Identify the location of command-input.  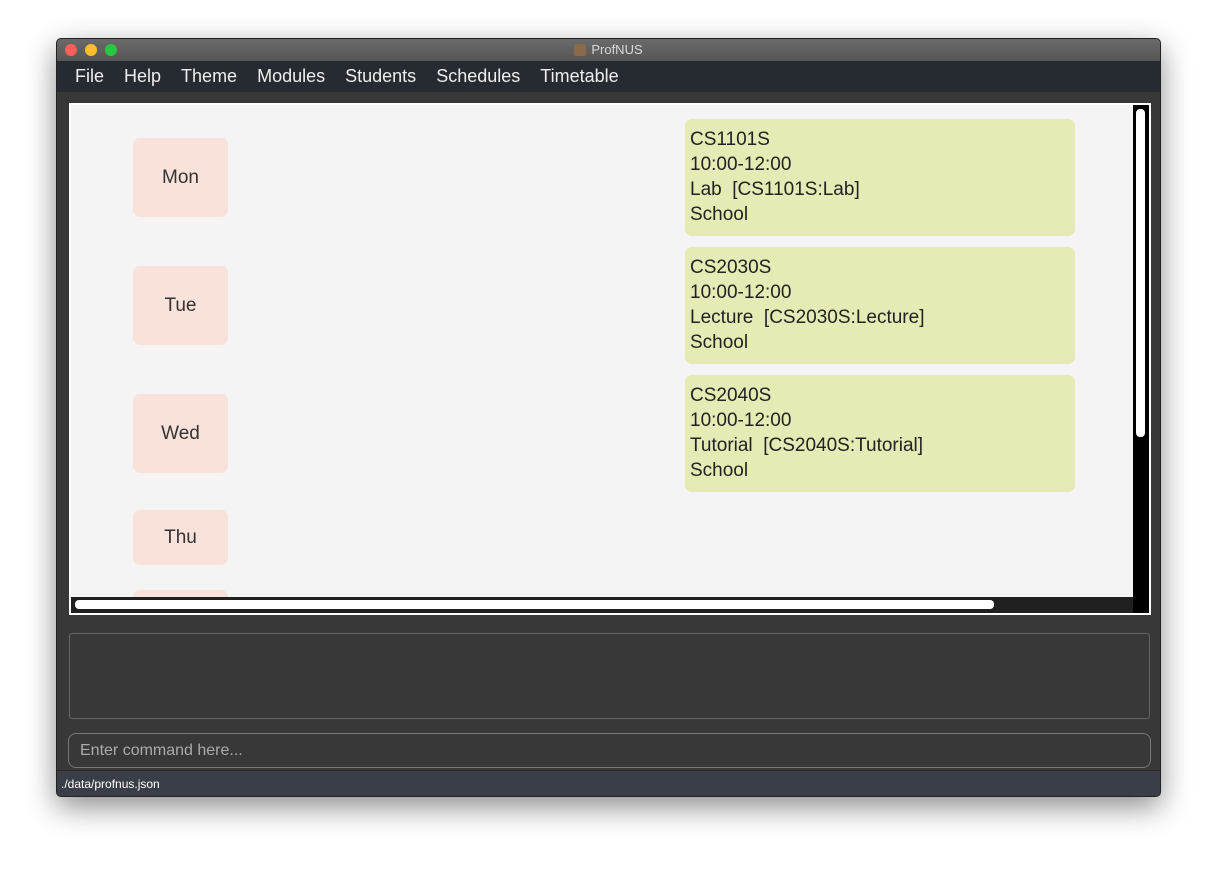
(609, 750).